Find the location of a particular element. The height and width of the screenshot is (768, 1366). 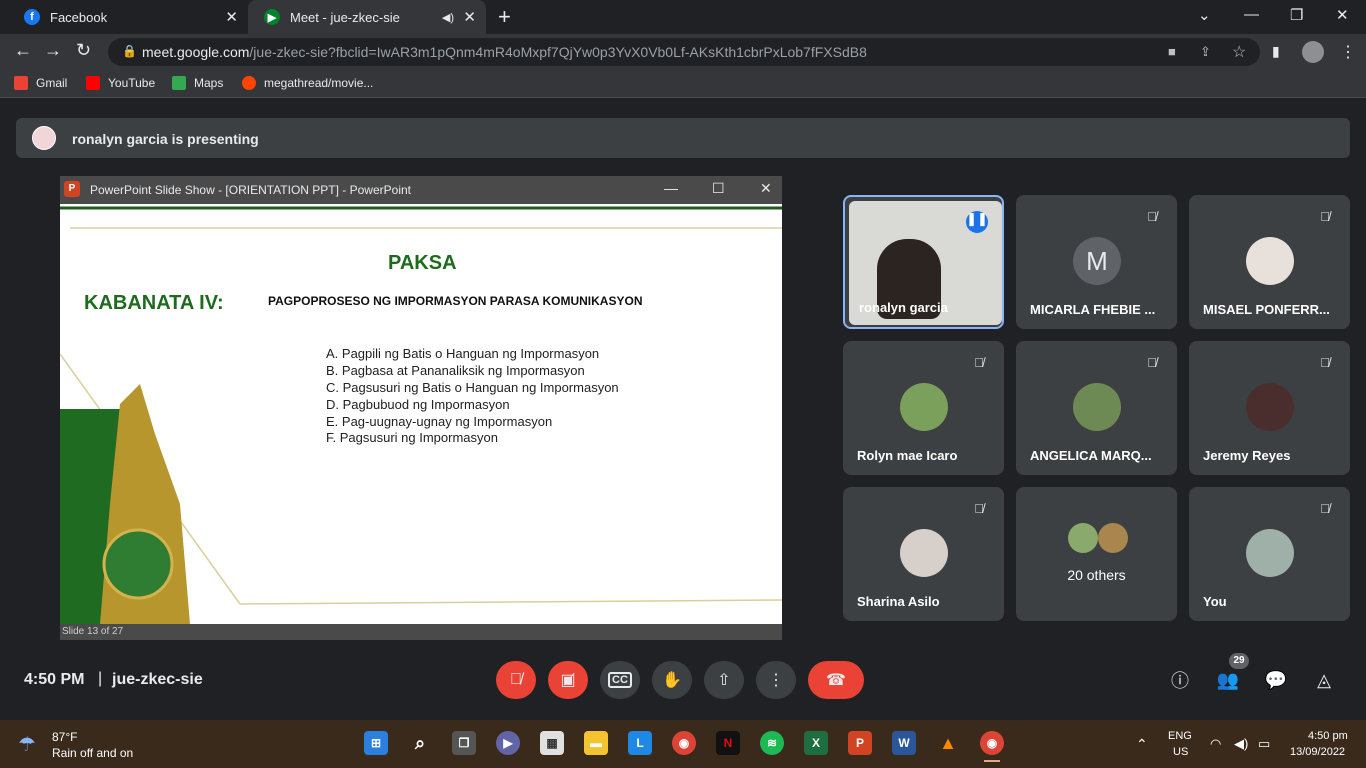

lock-icon: 🔒 is located at coordinates (129, 51).